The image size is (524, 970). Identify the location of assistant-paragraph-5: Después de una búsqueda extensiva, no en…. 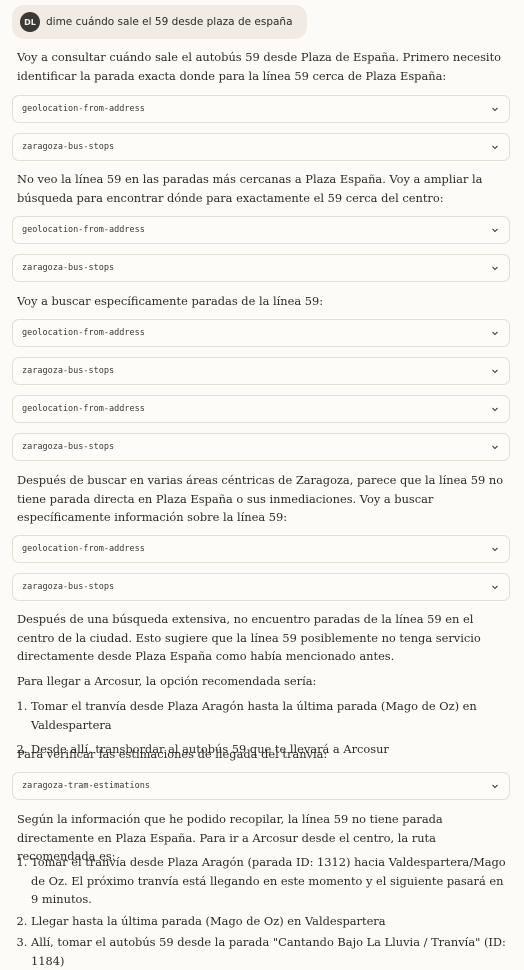
(262, 638).